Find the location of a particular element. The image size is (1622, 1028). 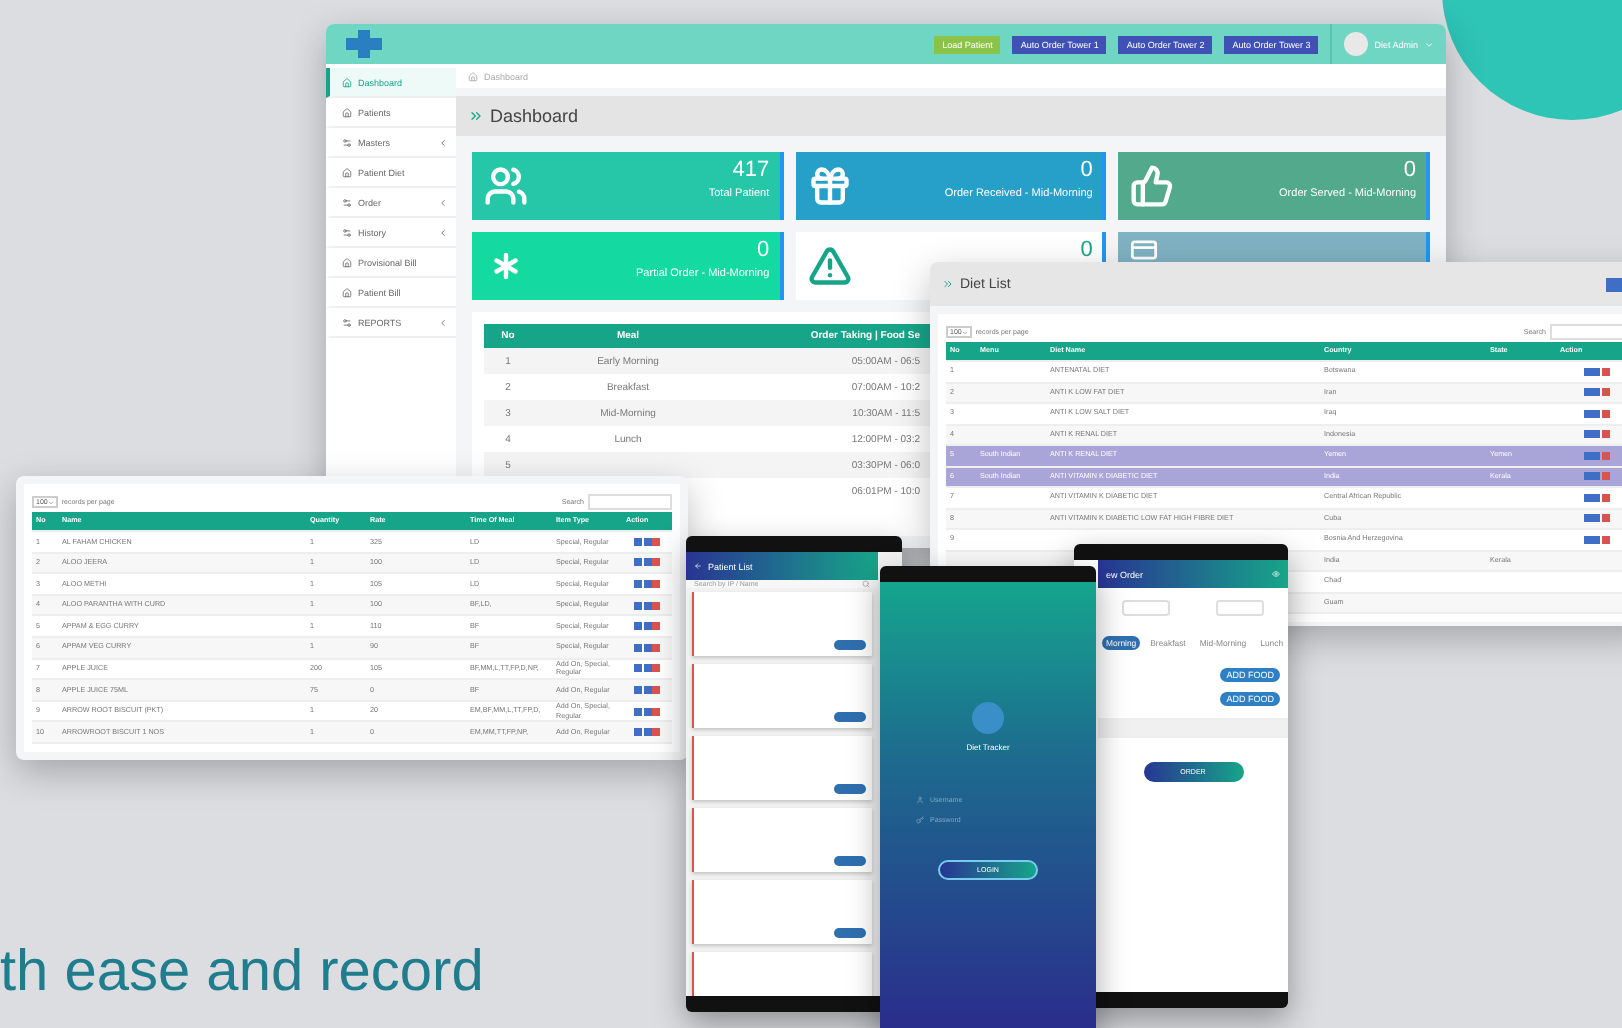

key-icon is located at coordinates (920, 820).